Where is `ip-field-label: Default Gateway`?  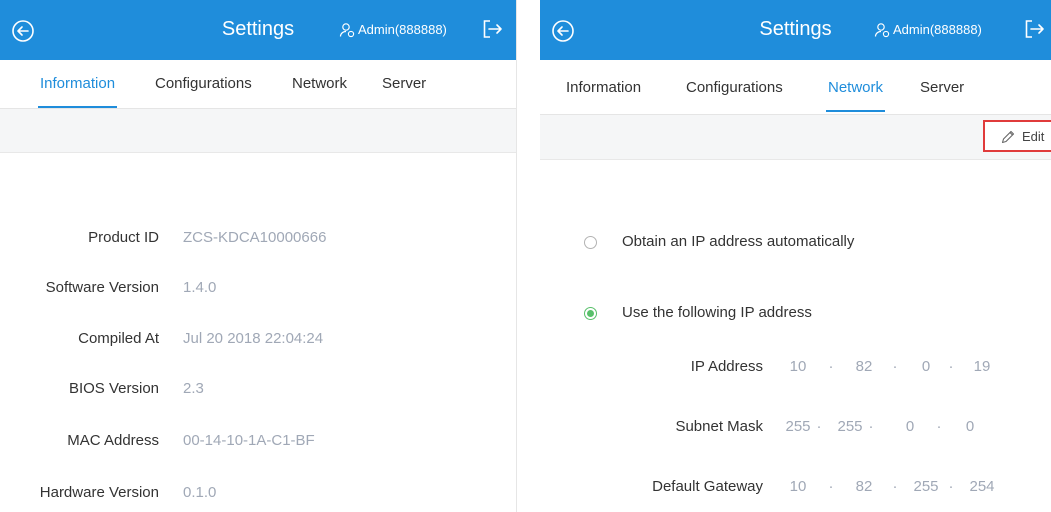
ip-field-label: Default Gateway is located at coordinates (707, 486).